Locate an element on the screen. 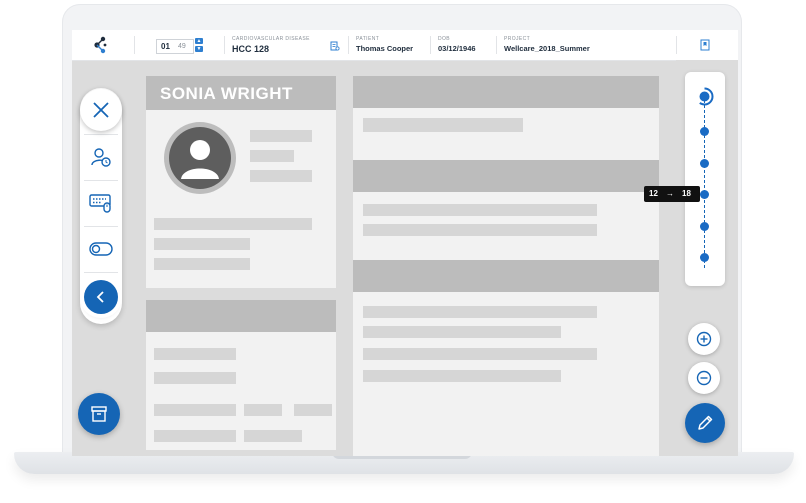 The image size is (806, 503). close-button is located at coordinates (101, 110).